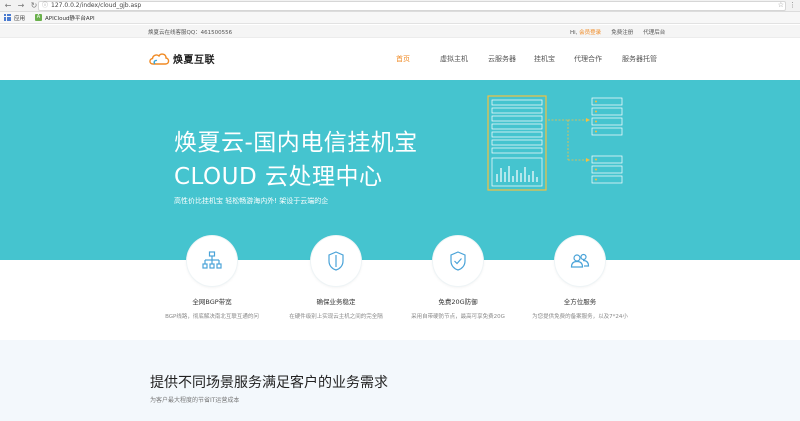 The height and width of the screenshot is (421, 800). I want to click on feature-ddos: 免费20G防御 采用自带硬防节点，最高可享免费20G, so click(458, 278).